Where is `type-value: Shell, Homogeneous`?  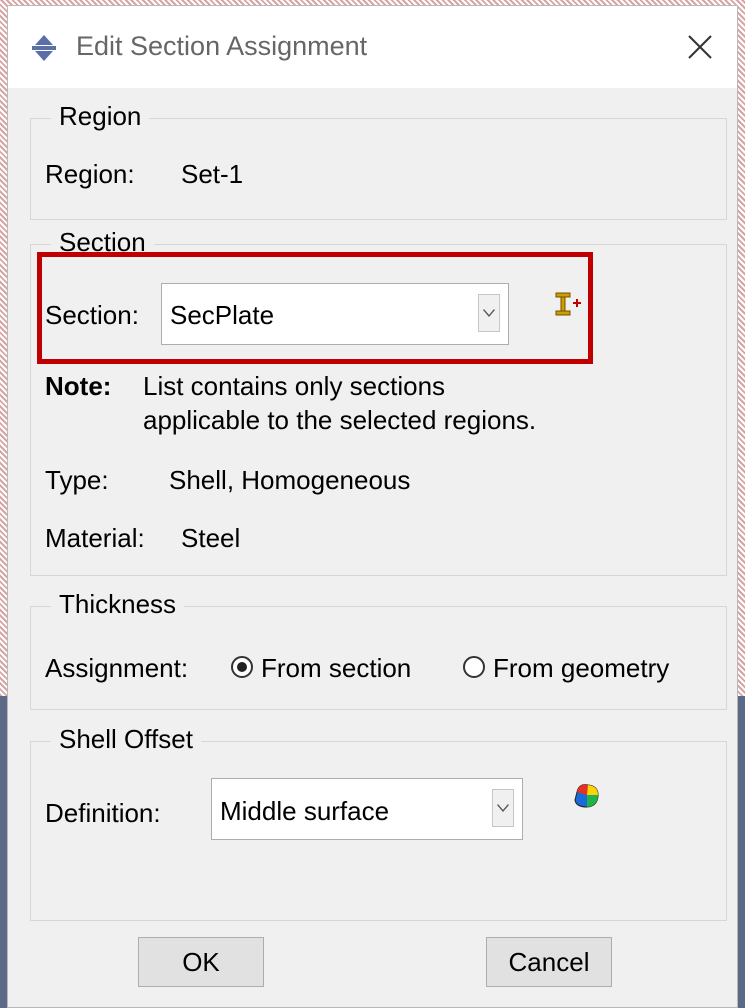
type-value: Shell, Homogeneous is located at coordinates (290, 480).